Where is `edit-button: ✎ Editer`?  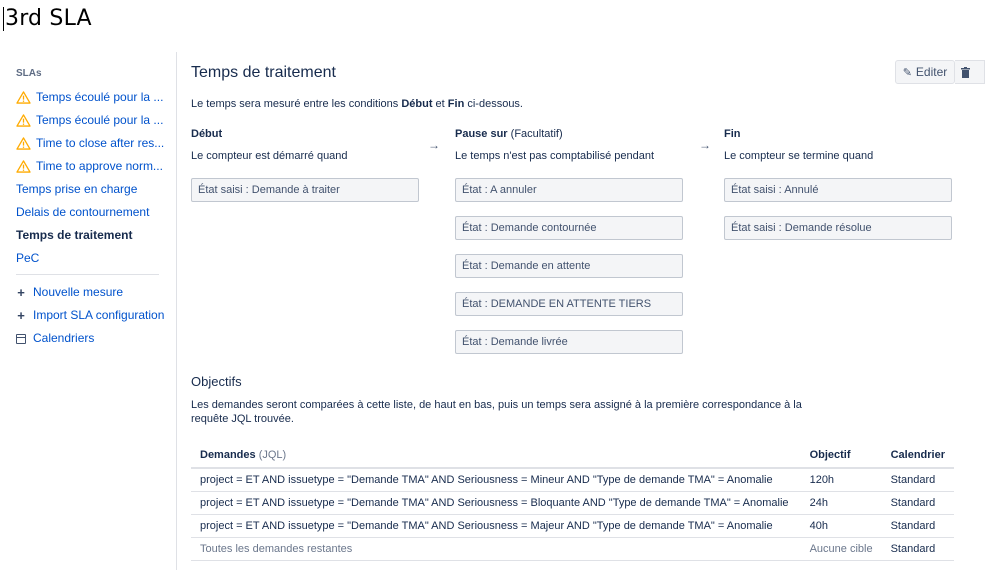
edit-button: ✎ Editer is located at coordinates (925, 72).